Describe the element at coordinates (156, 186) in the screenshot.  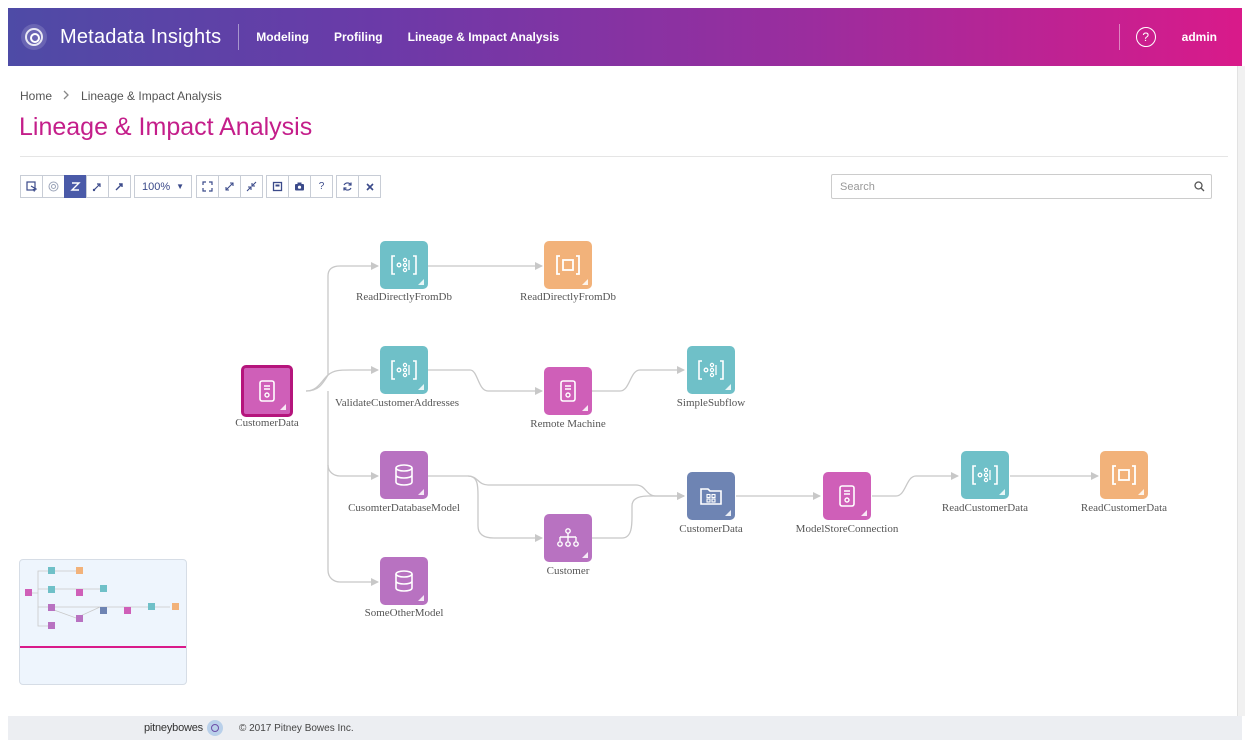
I see `zoom-level: 100%` at that location.